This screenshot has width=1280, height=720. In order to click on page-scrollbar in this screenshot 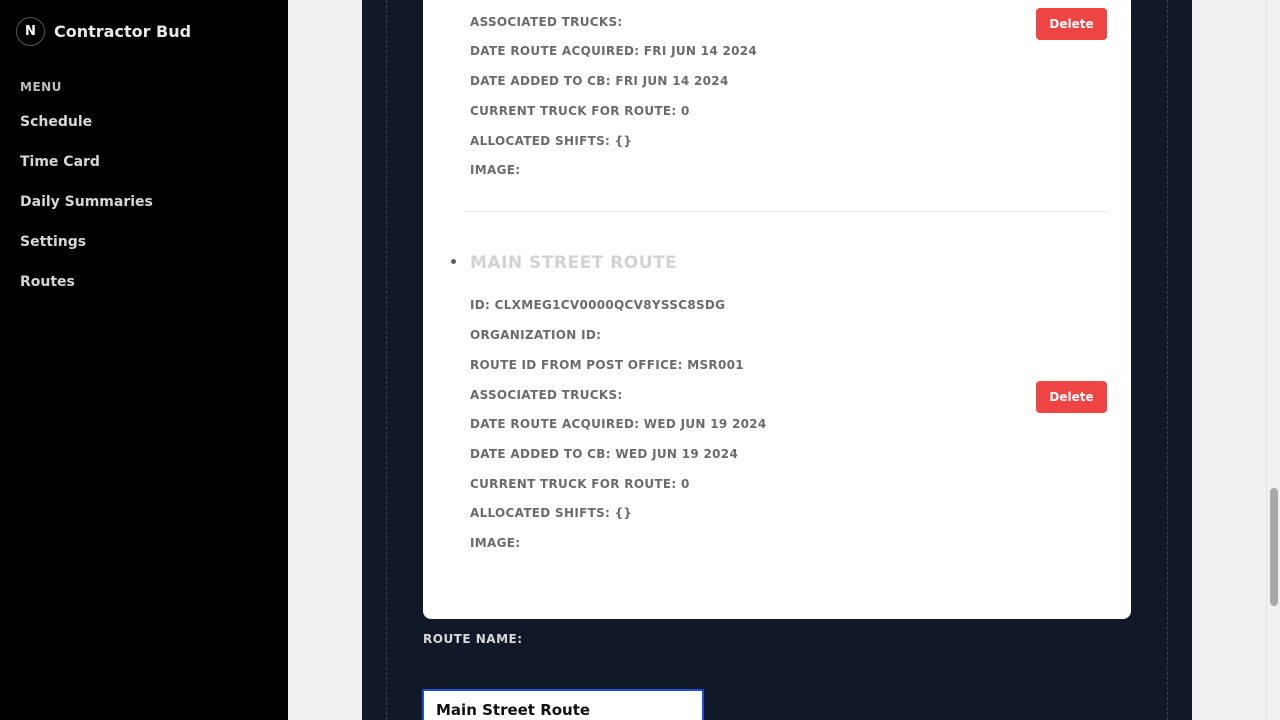, I will do `click(1273, 360)`.